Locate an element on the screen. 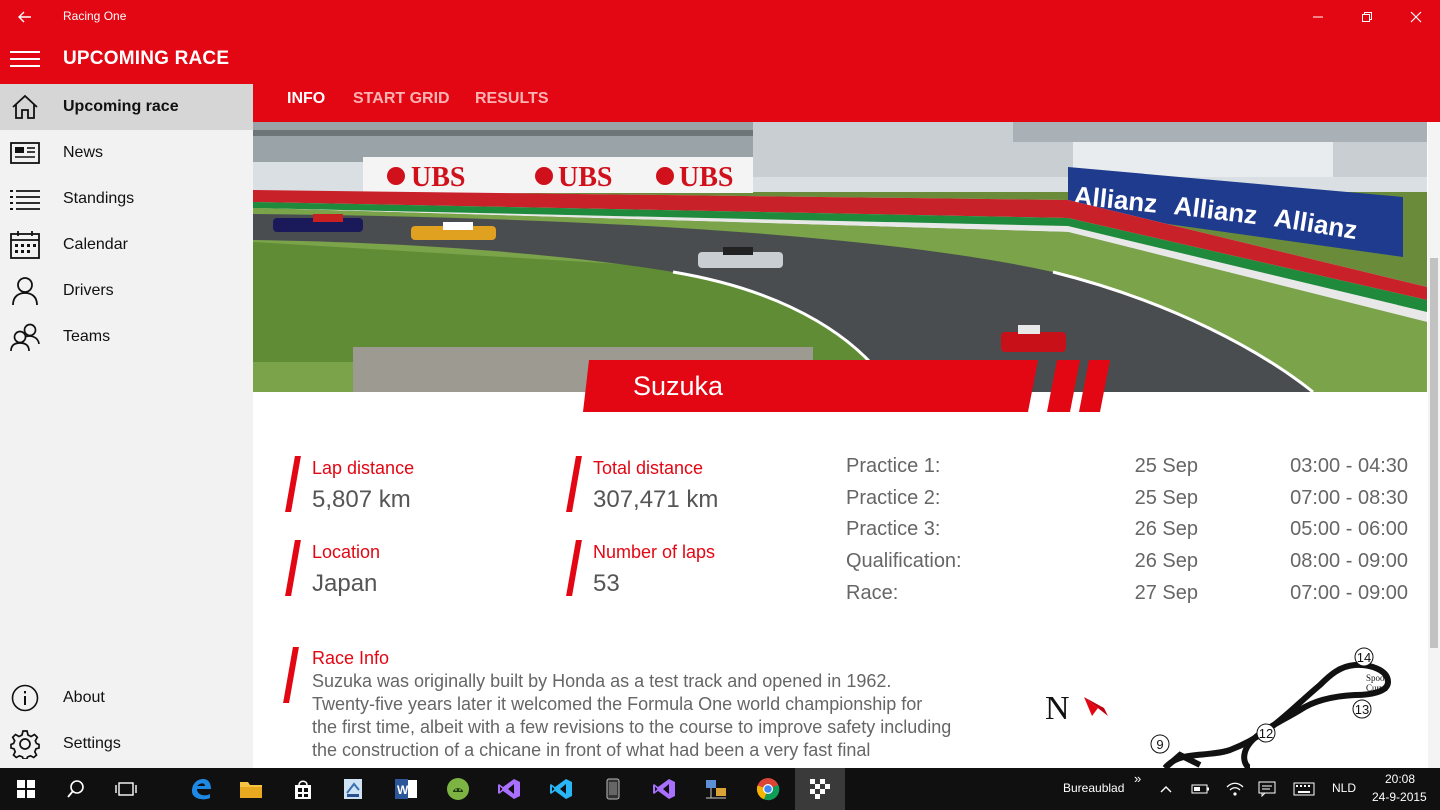  corner-name: Spoon is located at coordinates (1378, 678).